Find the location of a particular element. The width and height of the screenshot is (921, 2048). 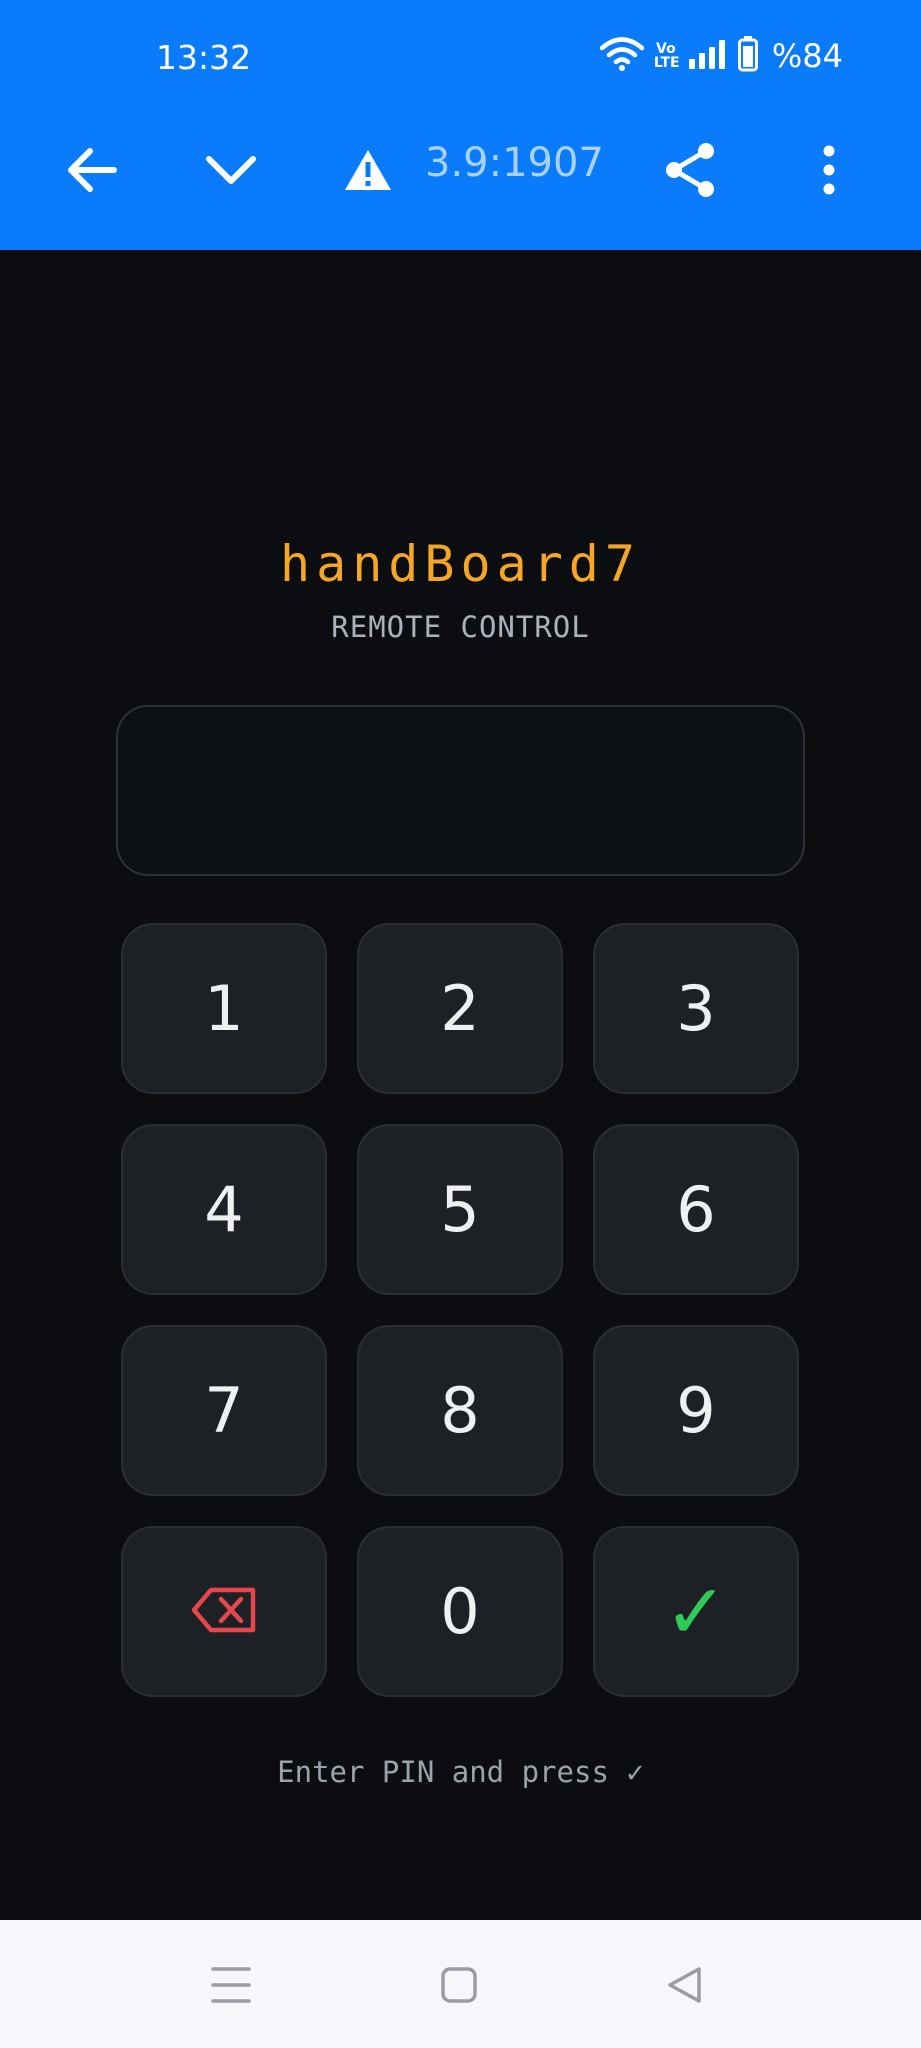

backspace-icon is located at coordinates (224, 1611).